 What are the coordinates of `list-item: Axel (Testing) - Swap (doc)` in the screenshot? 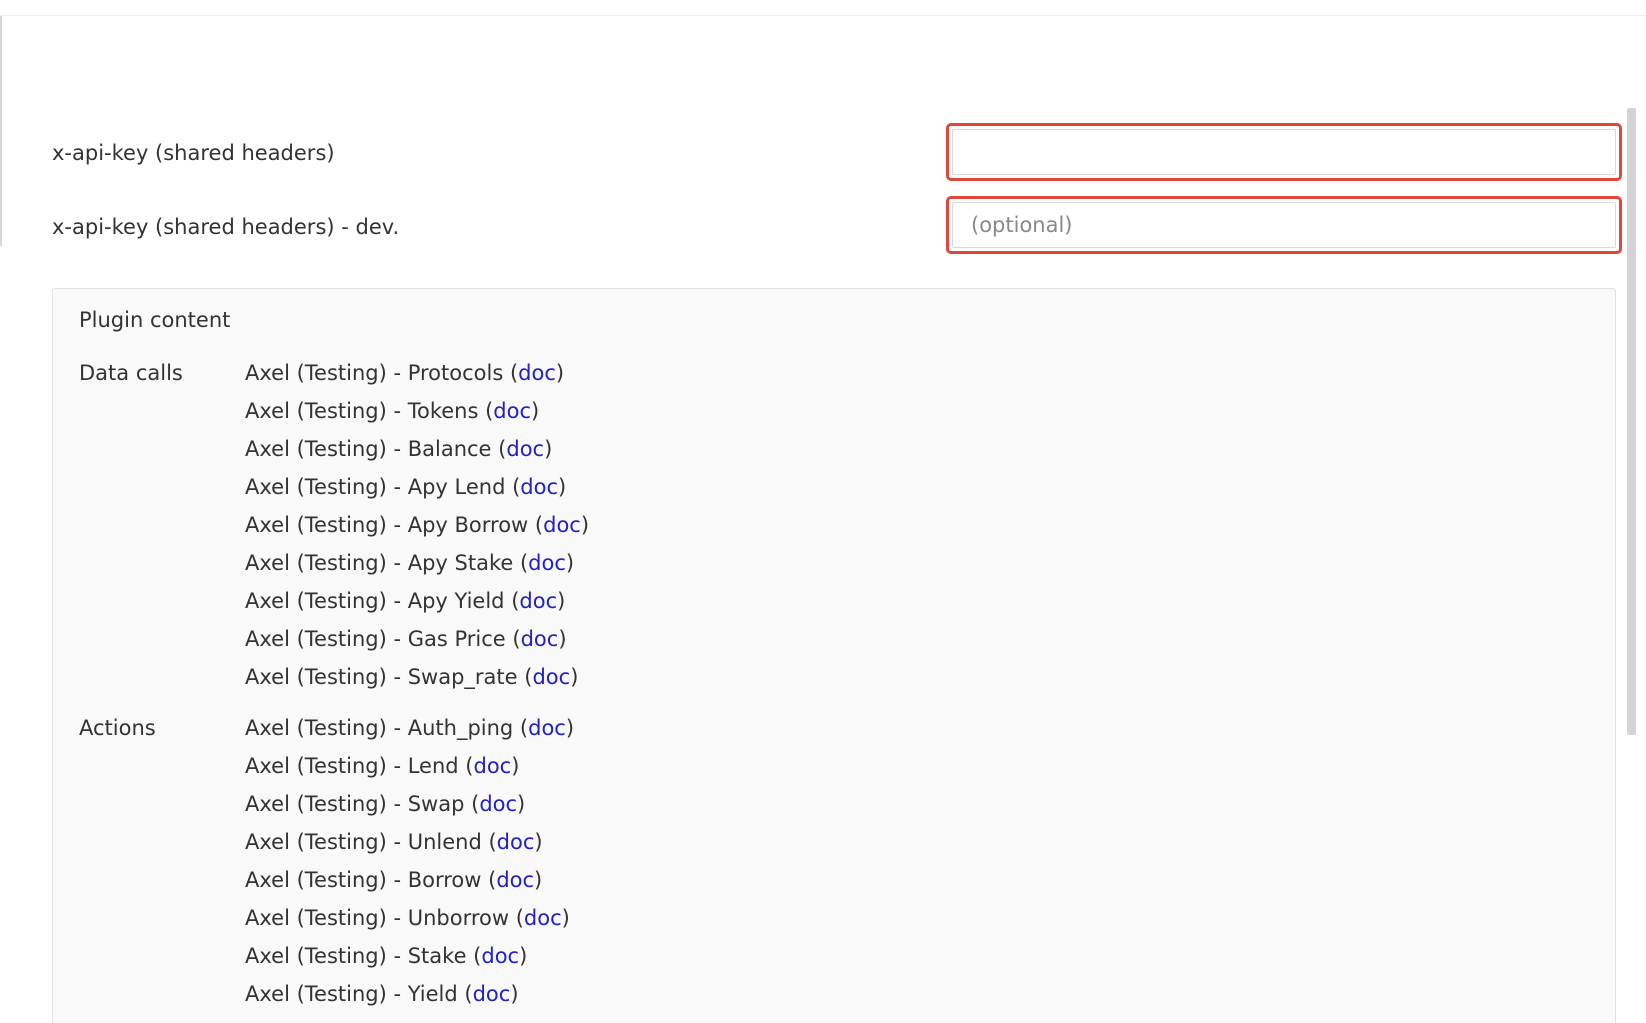 It's located at (409, 804).